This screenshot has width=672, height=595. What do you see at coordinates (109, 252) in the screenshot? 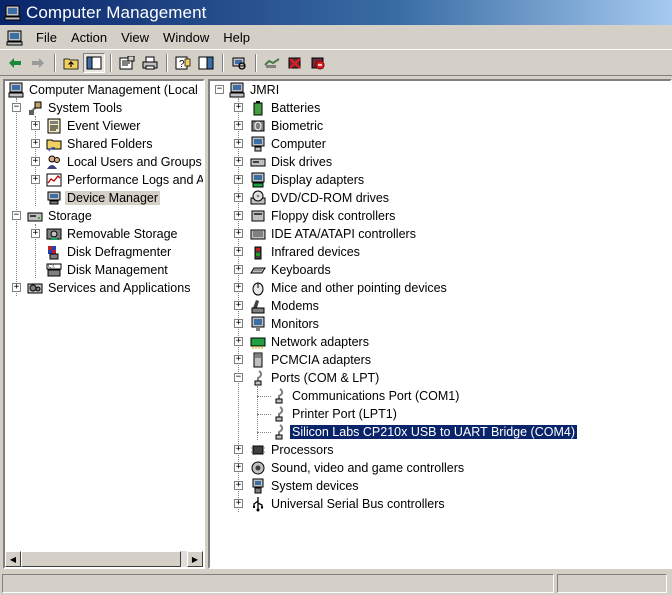
I see `tree-item-disk-defragmenter: Disk Defragmenter` at bounding box center [109, 252].